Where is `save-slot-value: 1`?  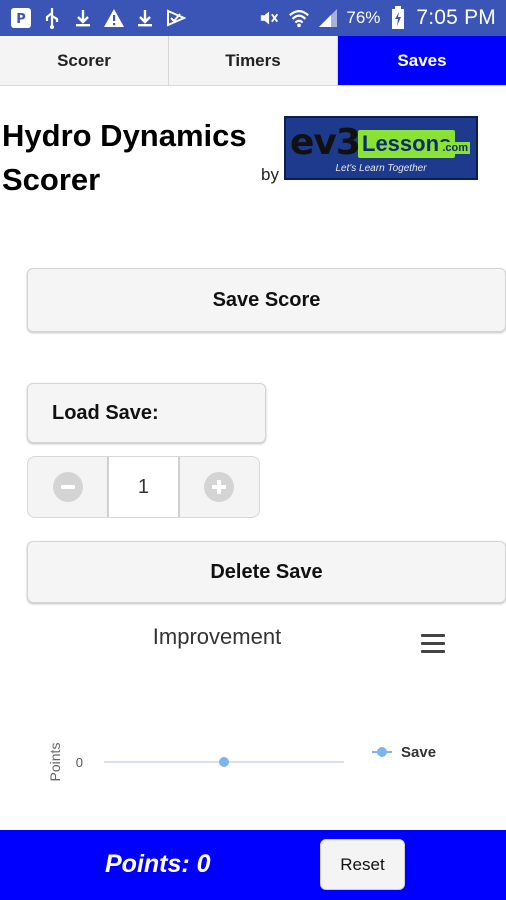
save-slot-value: 1 is located at coordinates (143, 487).